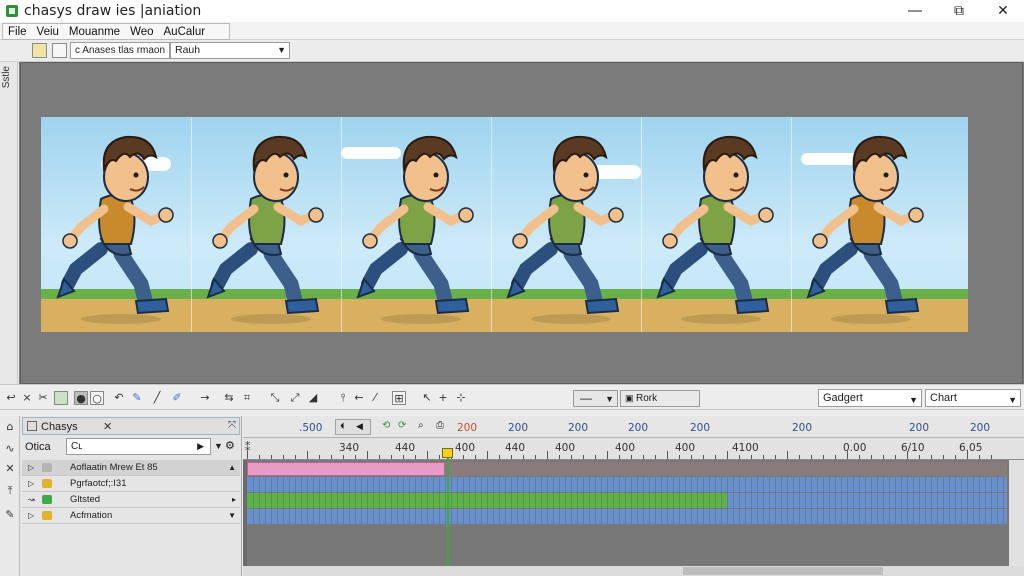 The height and width of the screenshot is (576, 1024). Describe the element at coordinates (185, 32) in the screenshot. I see `menu-aucalur: AuCalur` at that location.